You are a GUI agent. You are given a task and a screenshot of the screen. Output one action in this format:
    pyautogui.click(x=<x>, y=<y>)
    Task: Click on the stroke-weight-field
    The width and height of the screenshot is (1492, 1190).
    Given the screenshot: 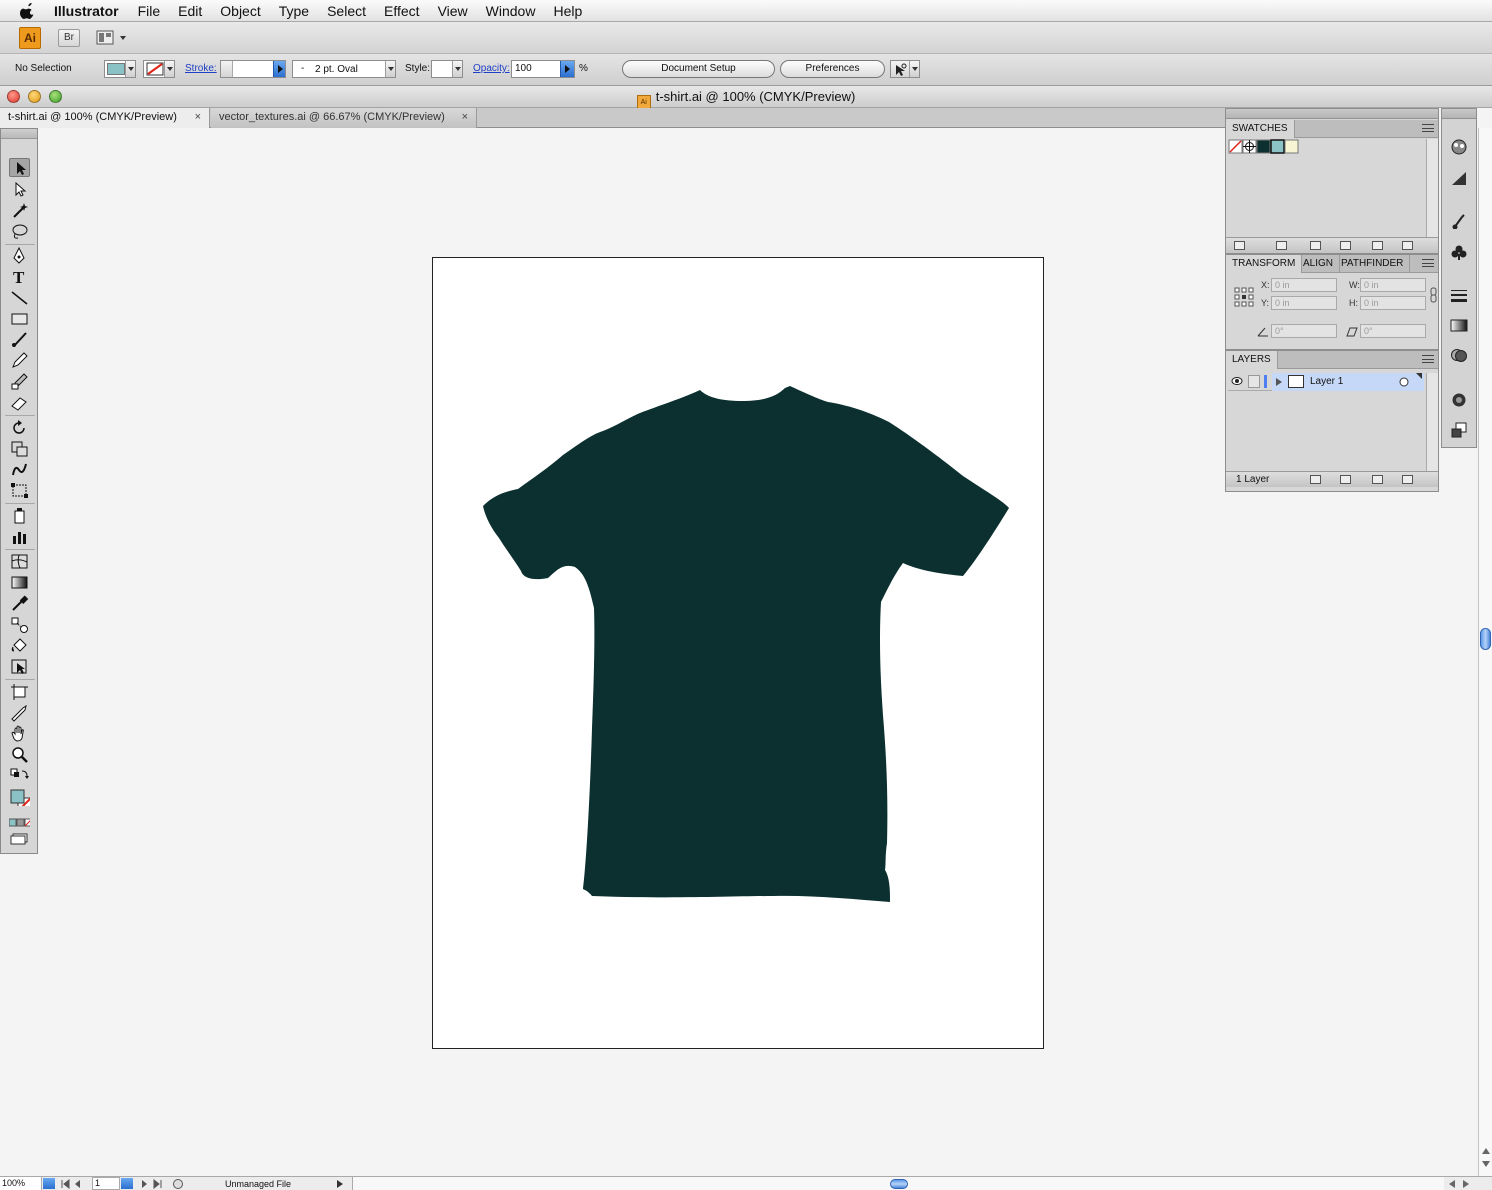 What is the action you would take?
    pyautogui.click(x=253, y=69)
    